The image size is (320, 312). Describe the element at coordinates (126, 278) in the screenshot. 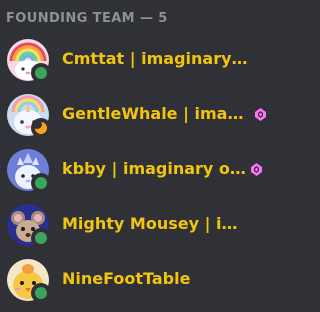

I see `member-name: NineFootTable` at that location.